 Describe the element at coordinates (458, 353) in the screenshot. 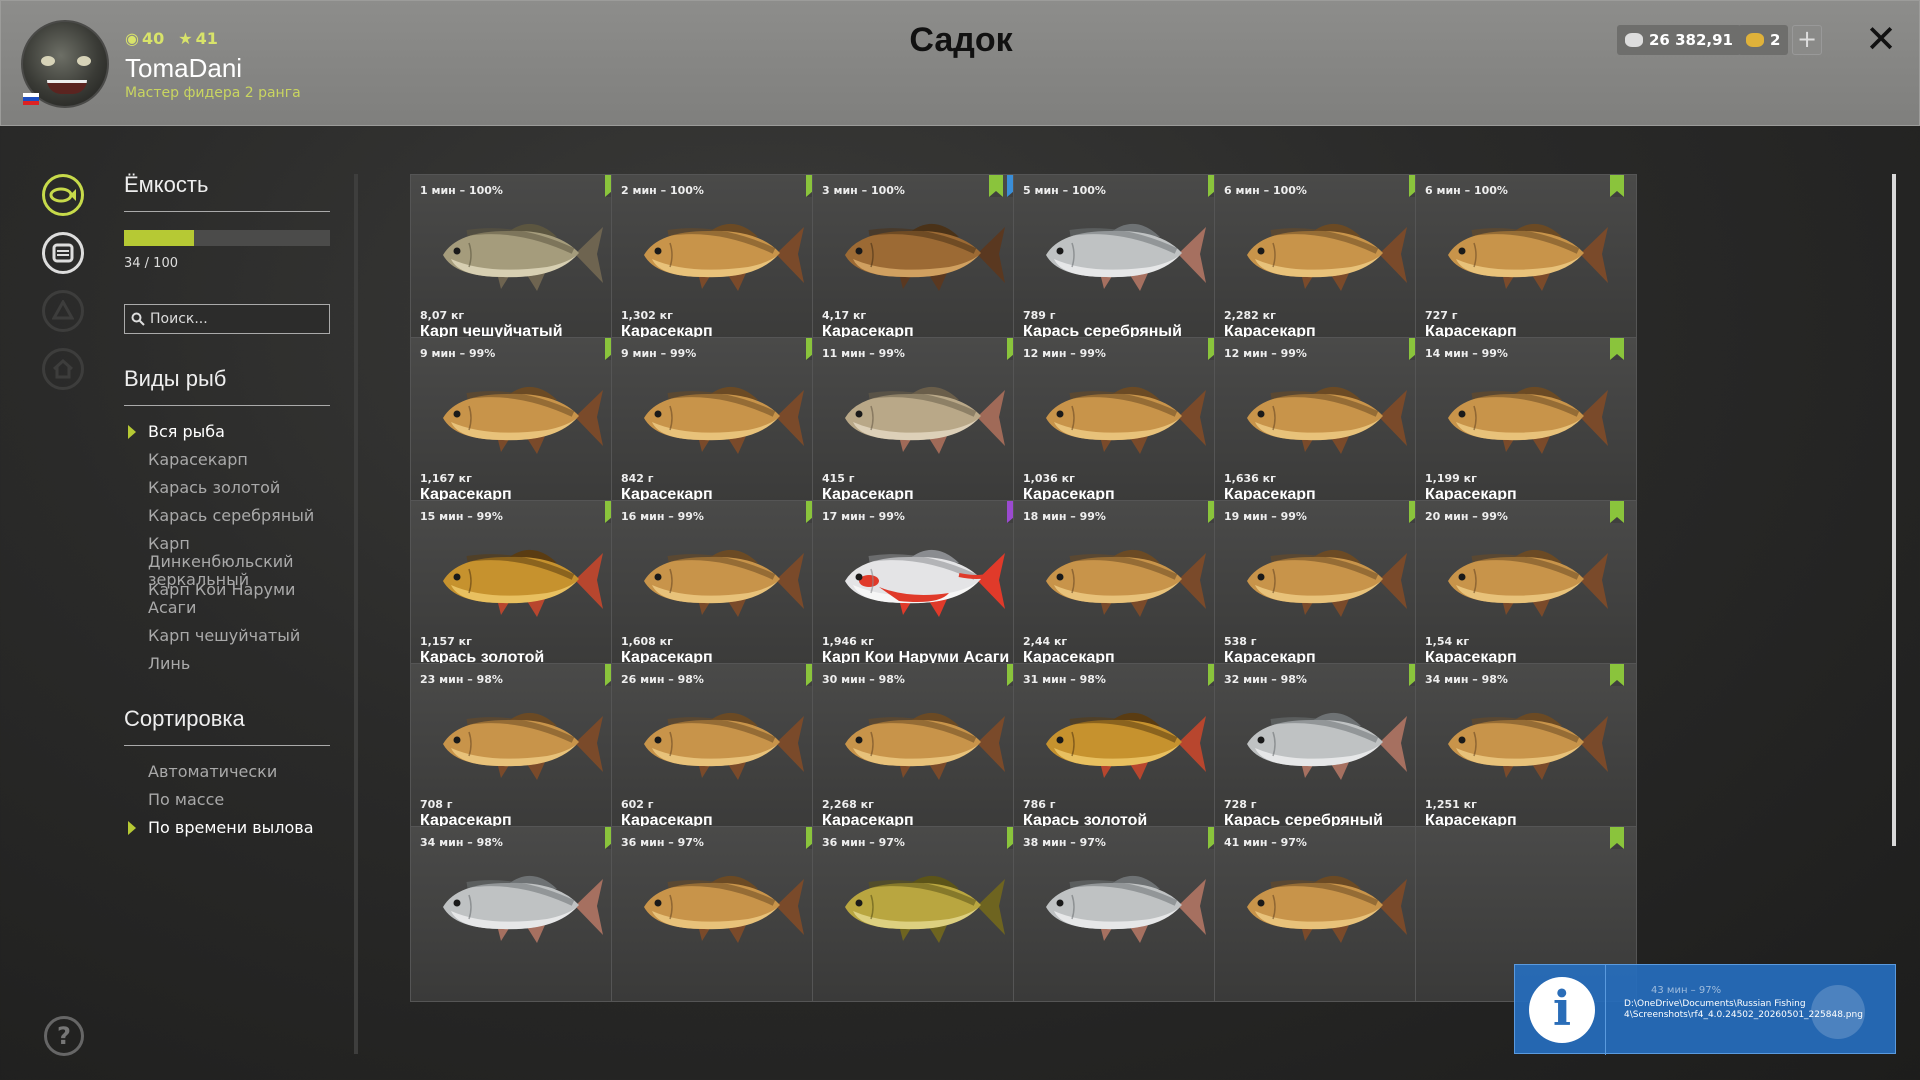

I see `catch-time: 9 мин – 99%` at that location.